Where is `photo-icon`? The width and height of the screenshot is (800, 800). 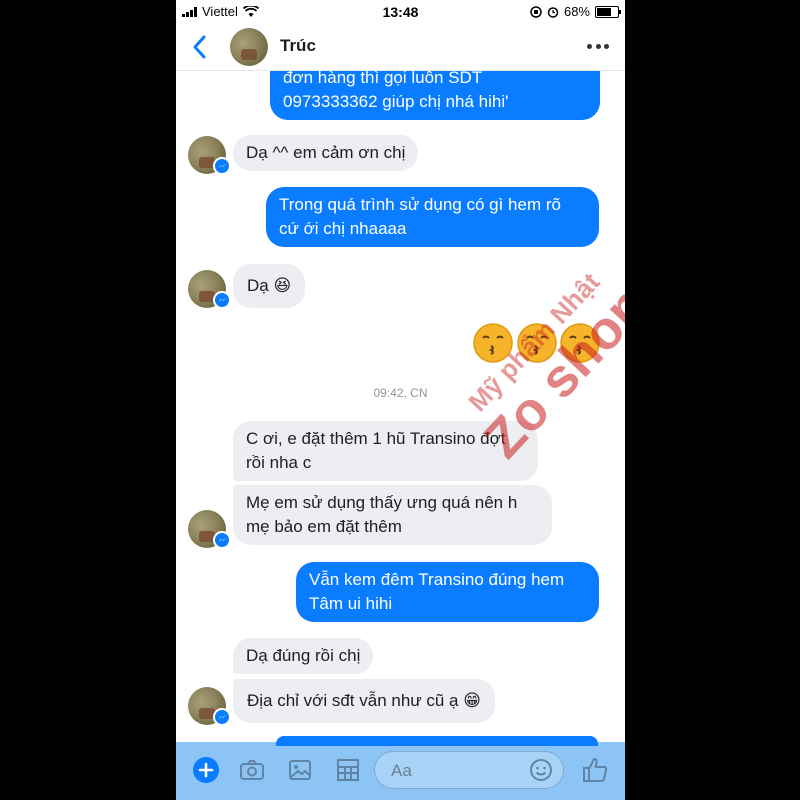
photo-icon is located at coordinates (300, 770).